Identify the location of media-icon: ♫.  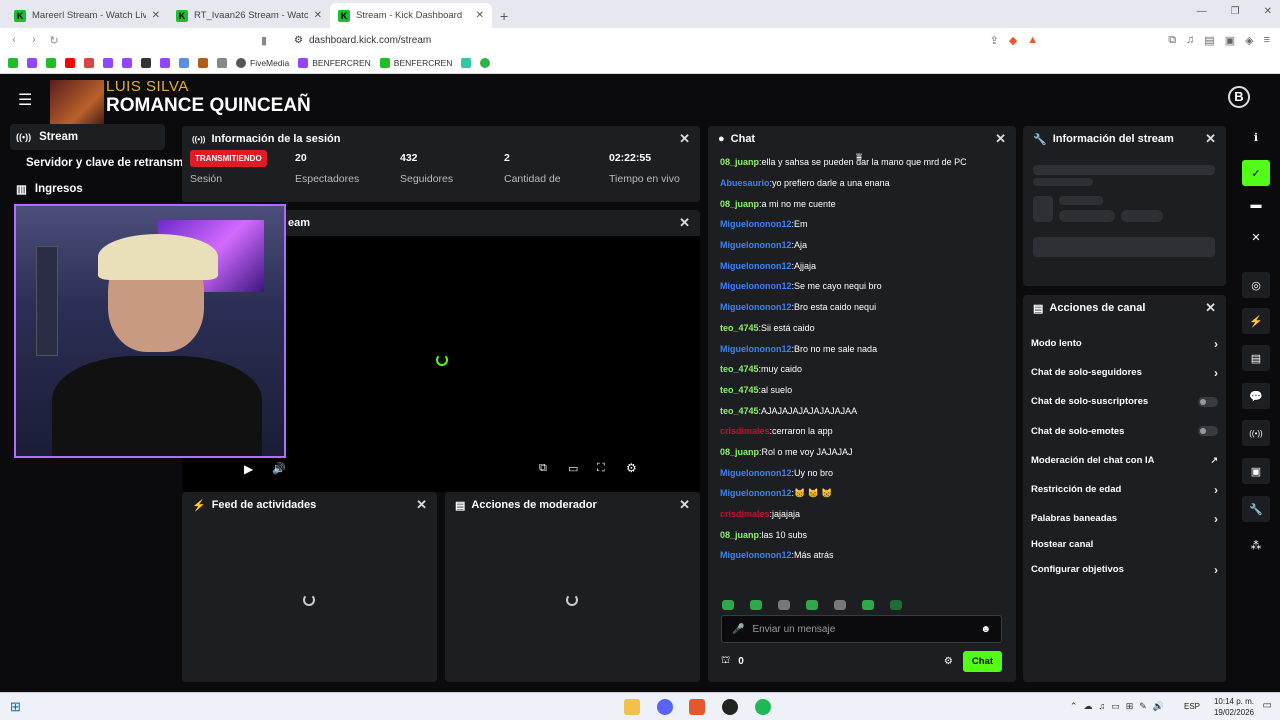
(1190, 40).